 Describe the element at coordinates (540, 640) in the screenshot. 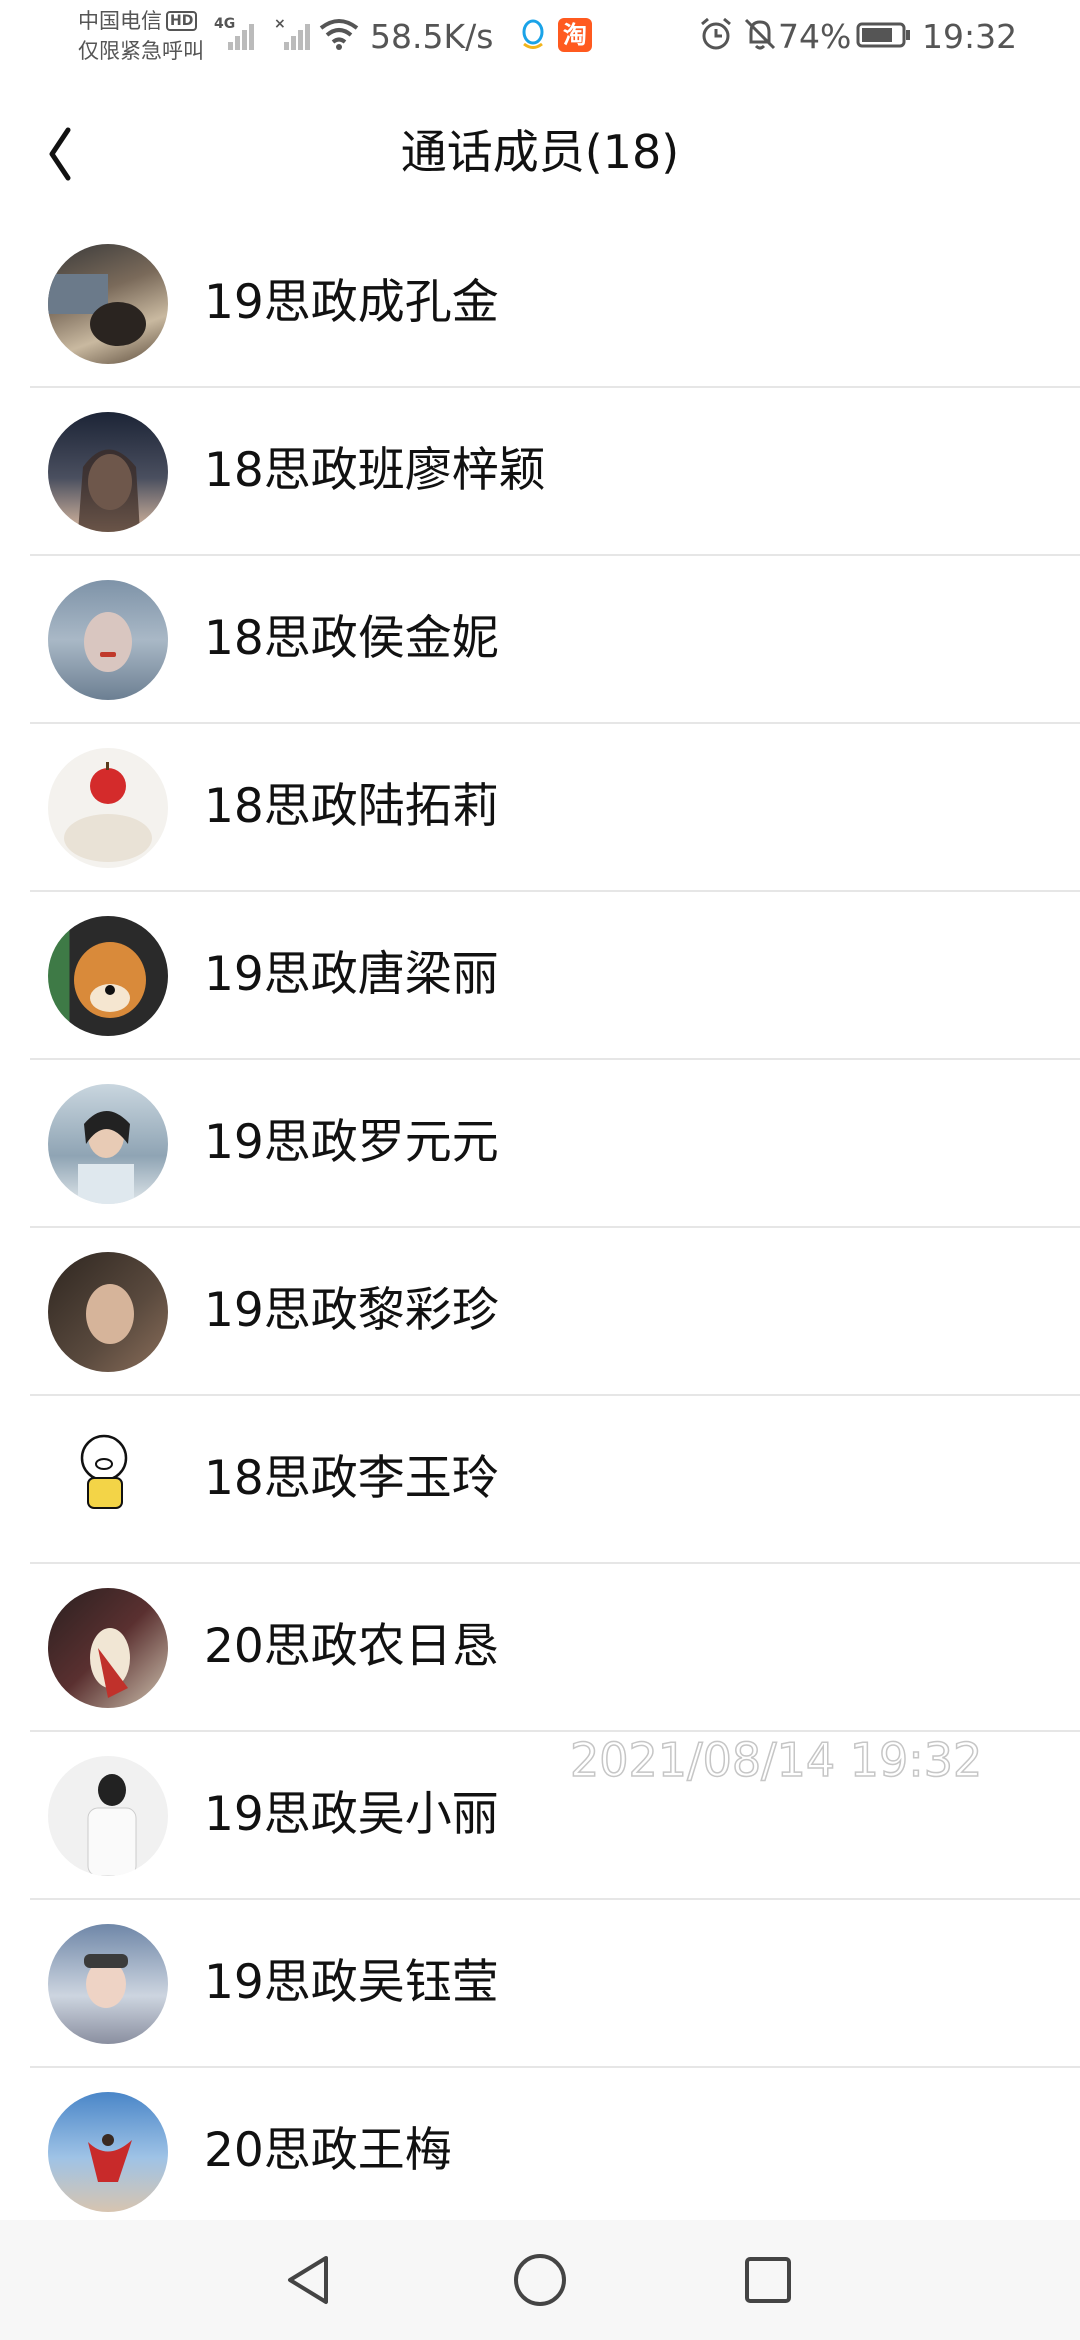

I see `member-row: 18思政侯金妮` at that location.